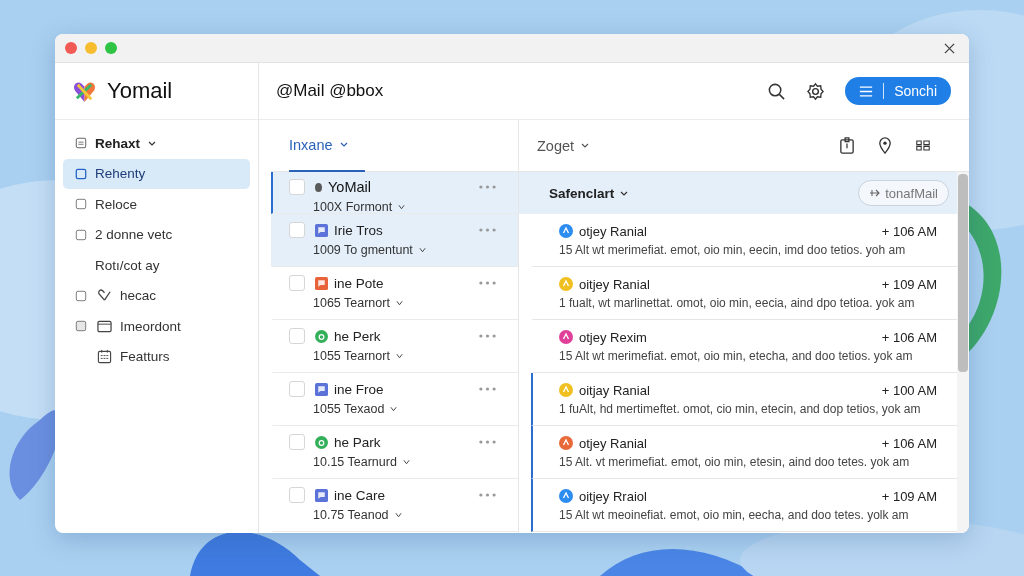 This screenshot has width=1024, height=576. What do you see at coordinates (614, 284) in the screenshot?
I see `sender-name: oitjey Ranial` at bounding box center [614, 284].